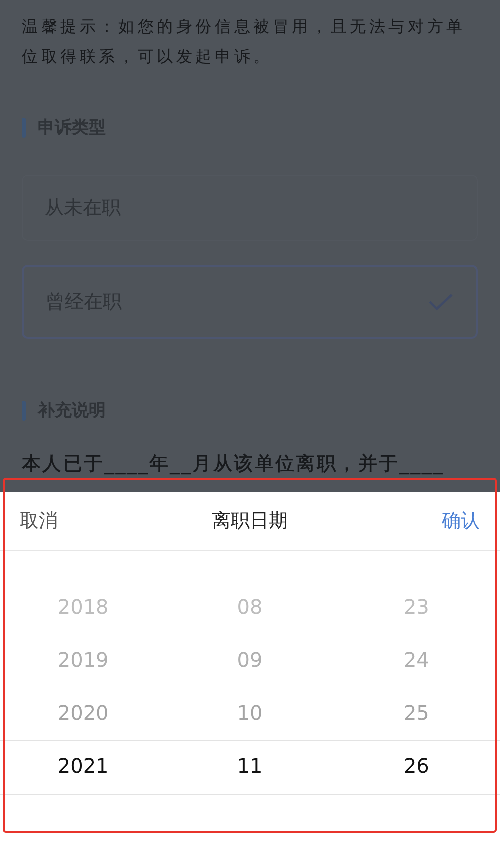 The height and width of the screenshot is (853, 500). What do you see at coordinates (244, 42) in the screenshot?
I see `notice-text: 温馨提示：如您的身份信息被冒用，且无法与对方单位取得联系，可以发起申诉。` at bounding box center [244, 42].